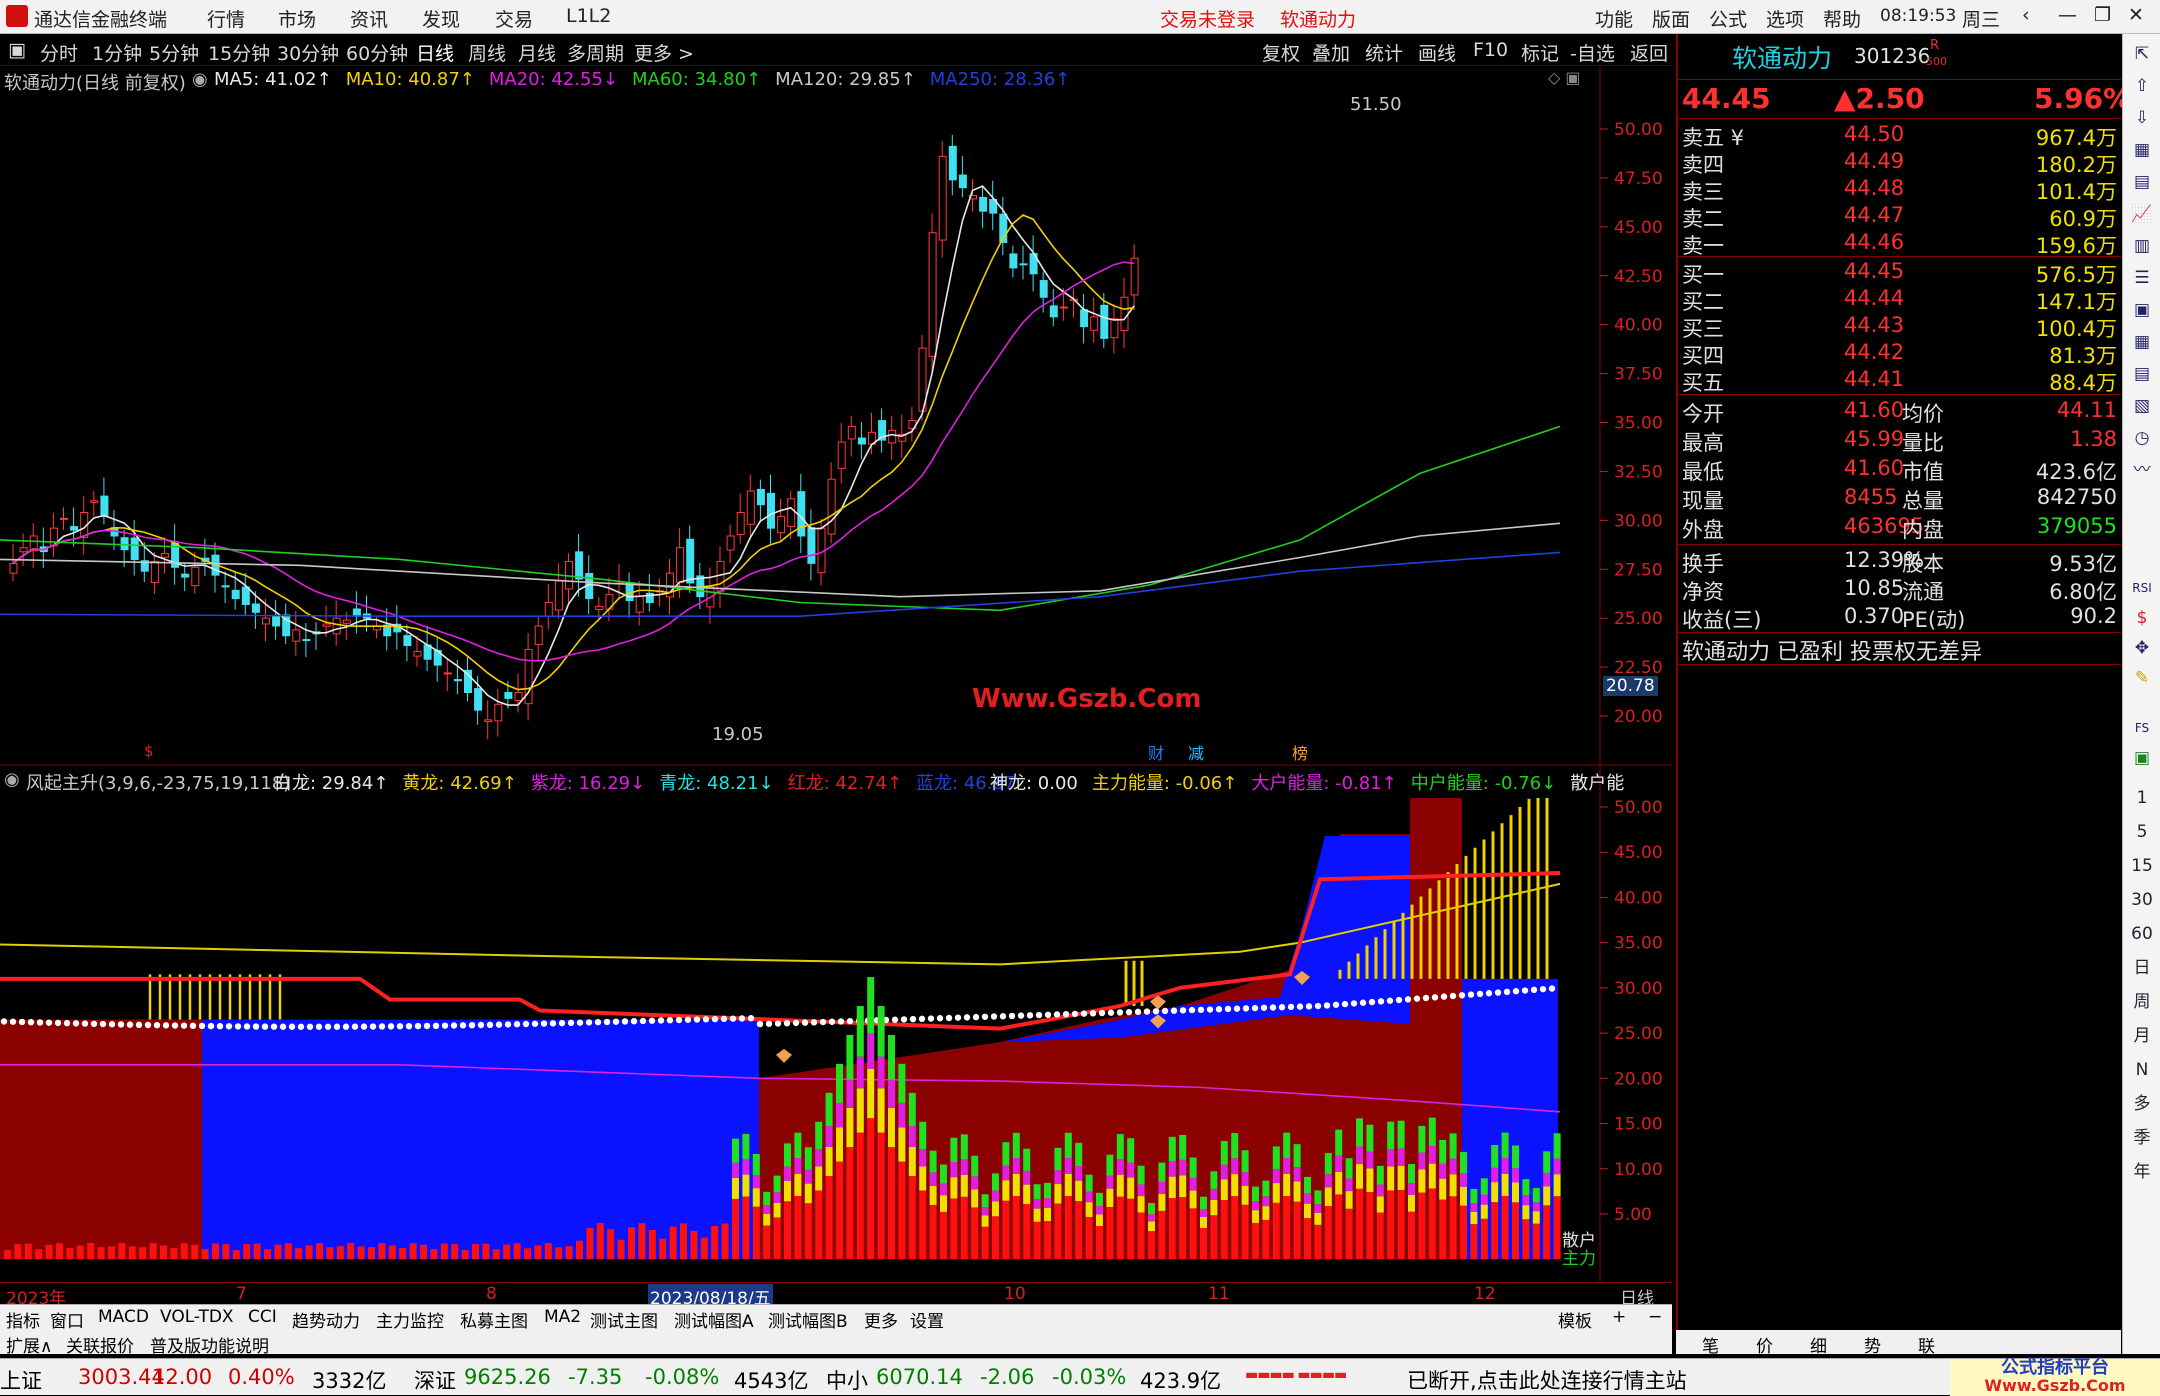 The image size is (2160, 1396). Describe the element at coordinates (1655, 1317) in the screenshot. I see `remove-window-button: −` at that location.